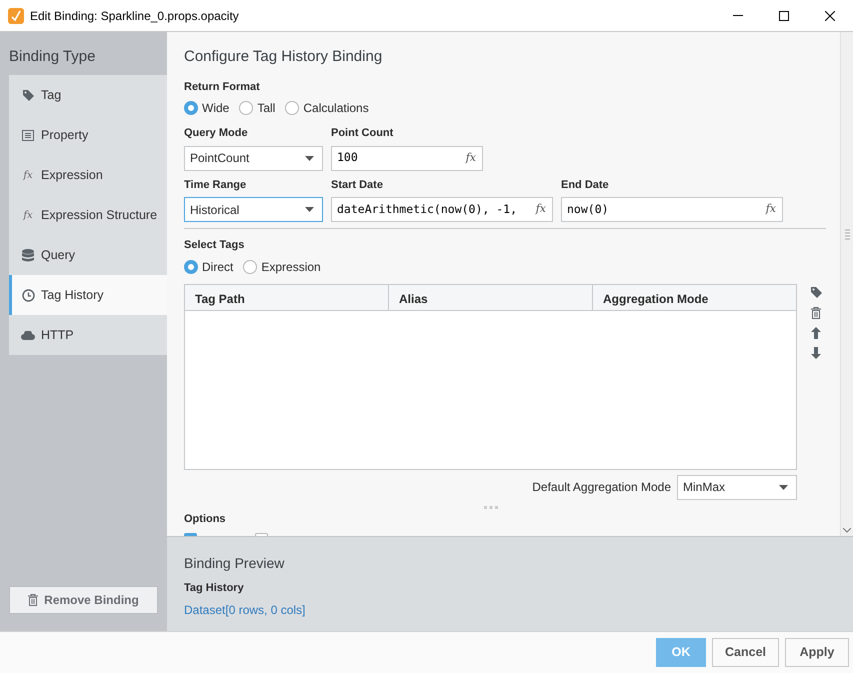 The height and width of the screenshot is (673, 853). Describe the element at coordinates (205, 519) in the screenshot. I see `field-label: Options` at that location.